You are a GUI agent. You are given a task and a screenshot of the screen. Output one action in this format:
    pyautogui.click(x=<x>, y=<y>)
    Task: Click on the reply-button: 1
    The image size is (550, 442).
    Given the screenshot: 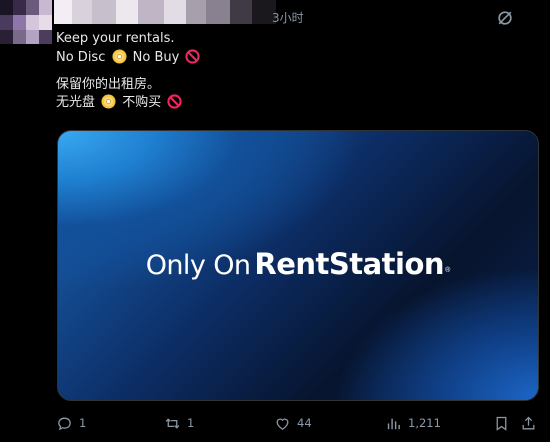 What is the action you would take?
    pyautogui.click(x=71, y=423)
    